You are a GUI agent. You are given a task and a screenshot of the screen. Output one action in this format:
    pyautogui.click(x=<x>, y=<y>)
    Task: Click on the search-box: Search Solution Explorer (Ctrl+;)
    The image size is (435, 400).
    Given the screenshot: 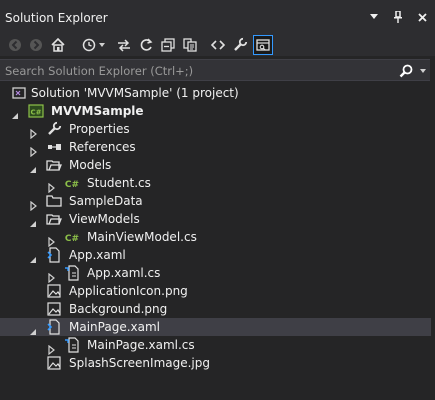 What is the action you would take?
    pyautogui.click(x=215, y=70)
    